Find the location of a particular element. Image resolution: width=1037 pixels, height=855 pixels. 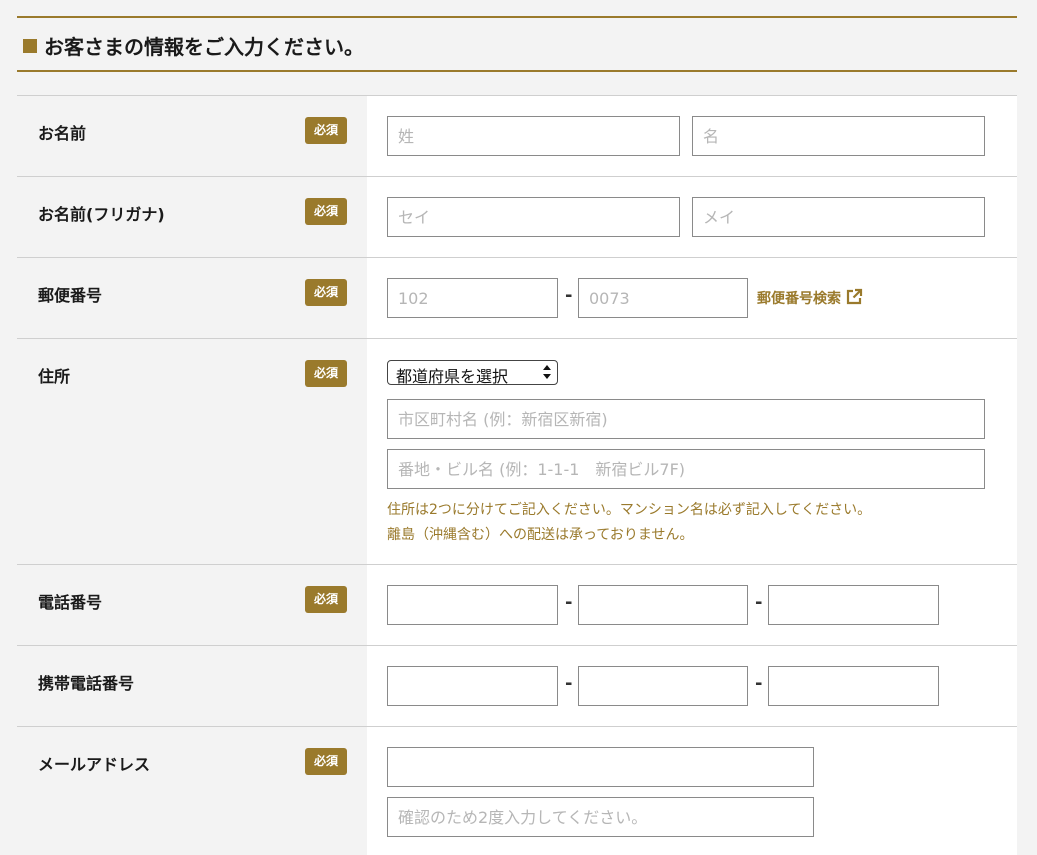

mobile-part1-input is located at coordinates (472, 686).